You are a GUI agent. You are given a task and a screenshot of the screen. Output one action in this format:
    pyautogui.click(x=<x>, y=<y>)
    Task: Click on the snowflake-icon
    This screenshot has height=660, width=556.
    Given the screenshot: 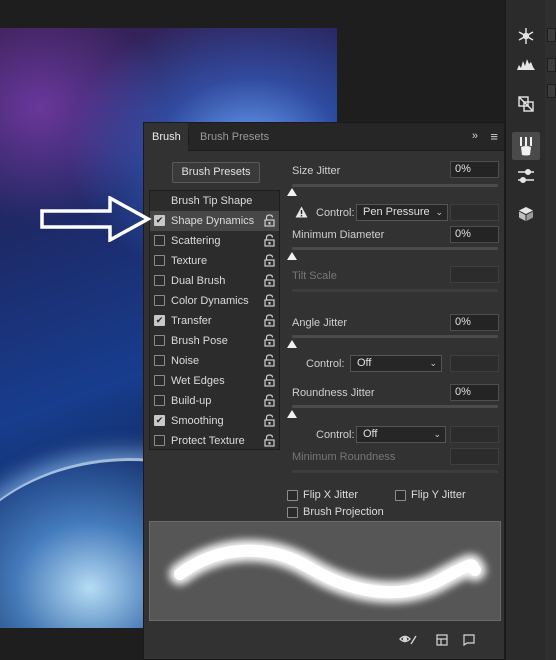 What is the action you would take?
    pyautogui.click(x=526, y=36)
    